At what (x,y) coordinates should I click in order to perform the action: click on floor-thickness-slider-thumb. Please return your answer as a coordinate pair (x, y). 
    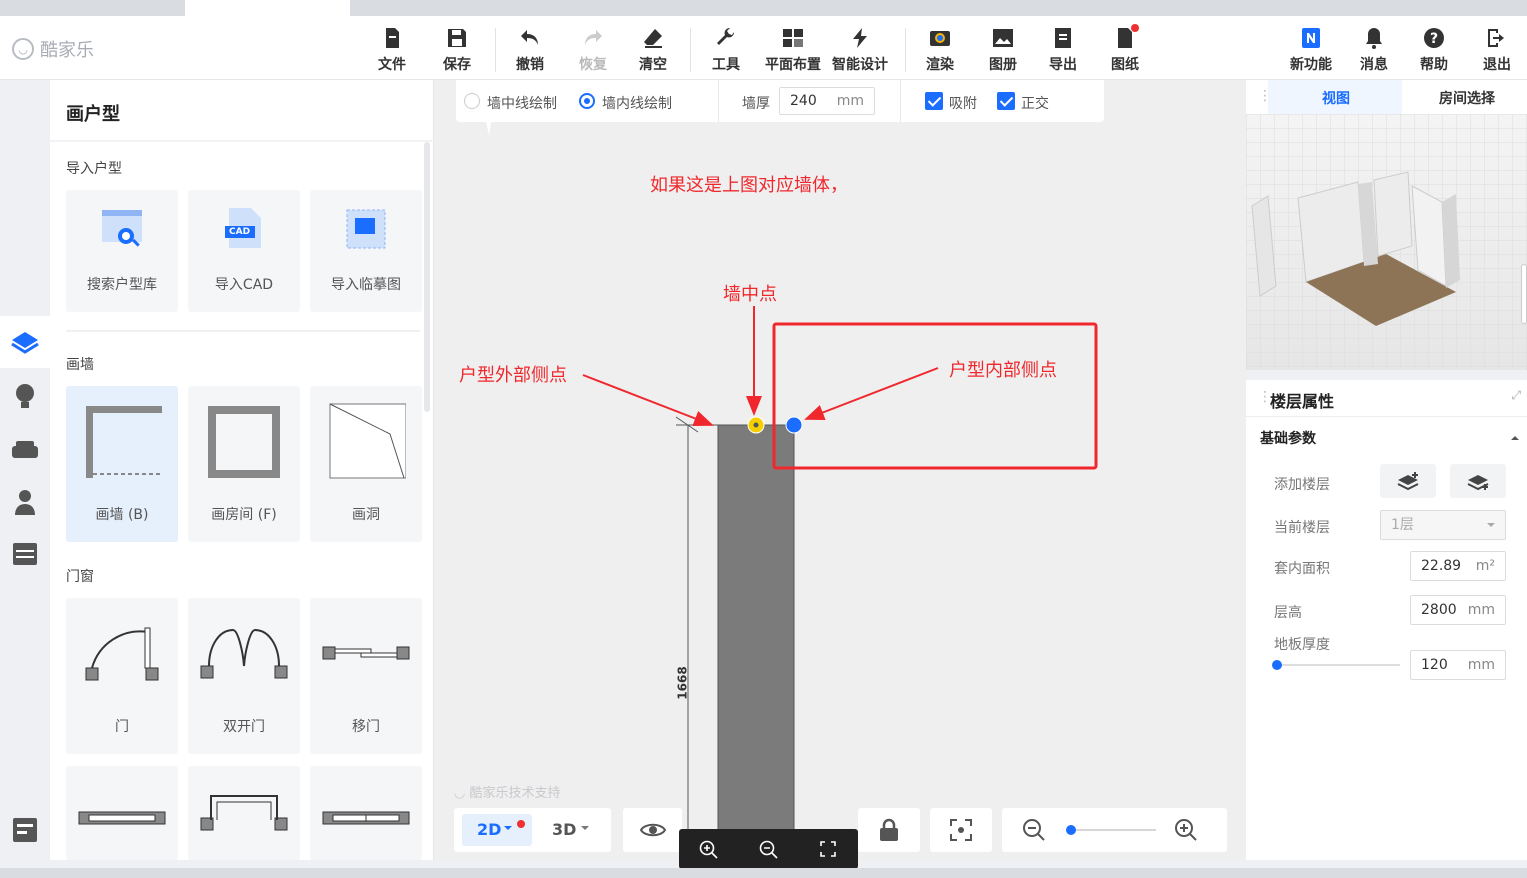
    Looking at the image, I should click on (1277, 665).